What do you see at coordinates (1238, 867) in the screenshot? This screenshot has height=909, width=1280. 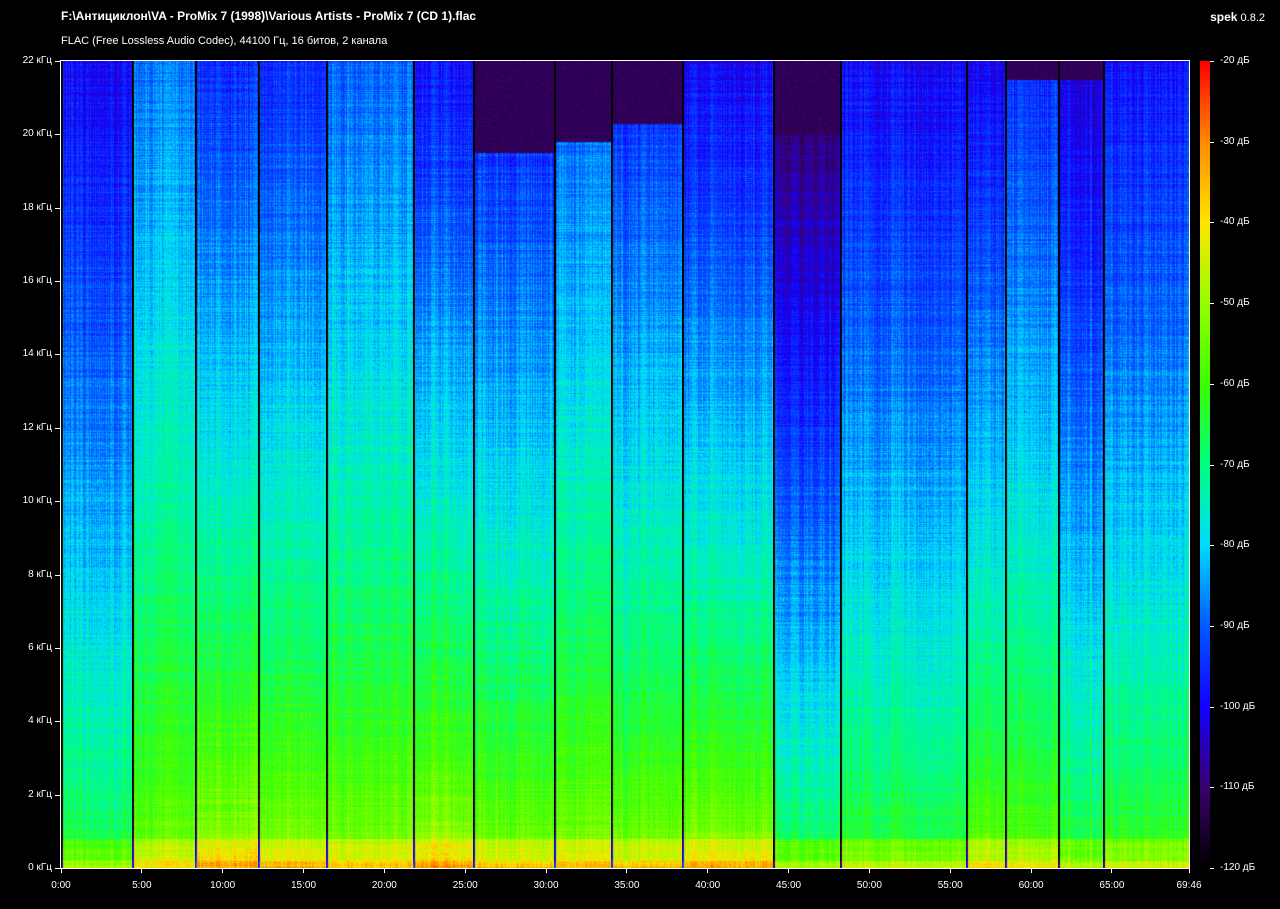 I see `colorbar-tick-label: -120 дБ` at bounding box center [1238, 867].